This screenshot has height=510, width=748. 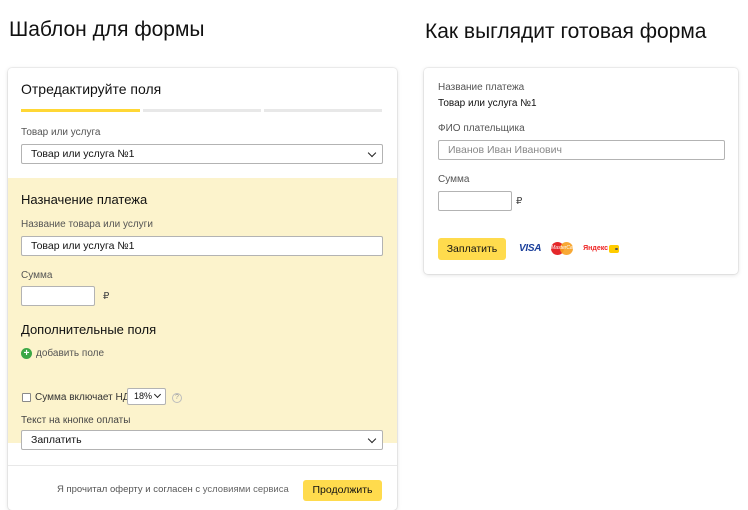 I want to click on product-label: Товар или услуга, so click(x=61, y=132).